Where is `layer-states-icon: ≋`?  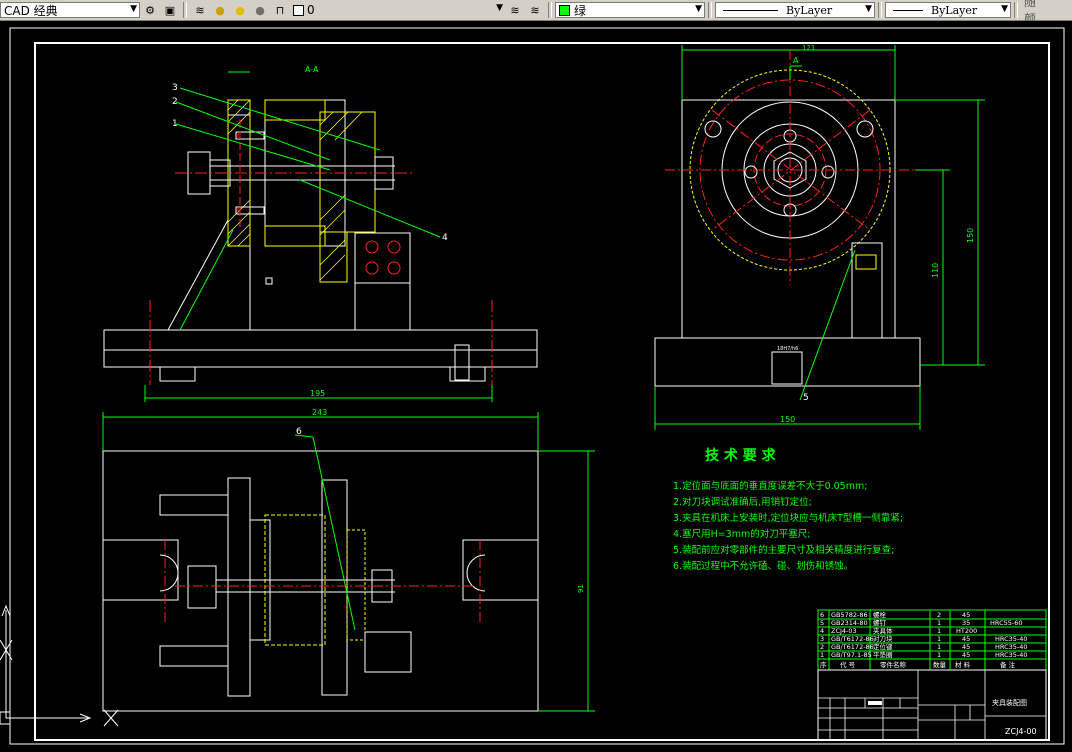 layer-states-icon: ≋ is located at coordinates (535, 10).